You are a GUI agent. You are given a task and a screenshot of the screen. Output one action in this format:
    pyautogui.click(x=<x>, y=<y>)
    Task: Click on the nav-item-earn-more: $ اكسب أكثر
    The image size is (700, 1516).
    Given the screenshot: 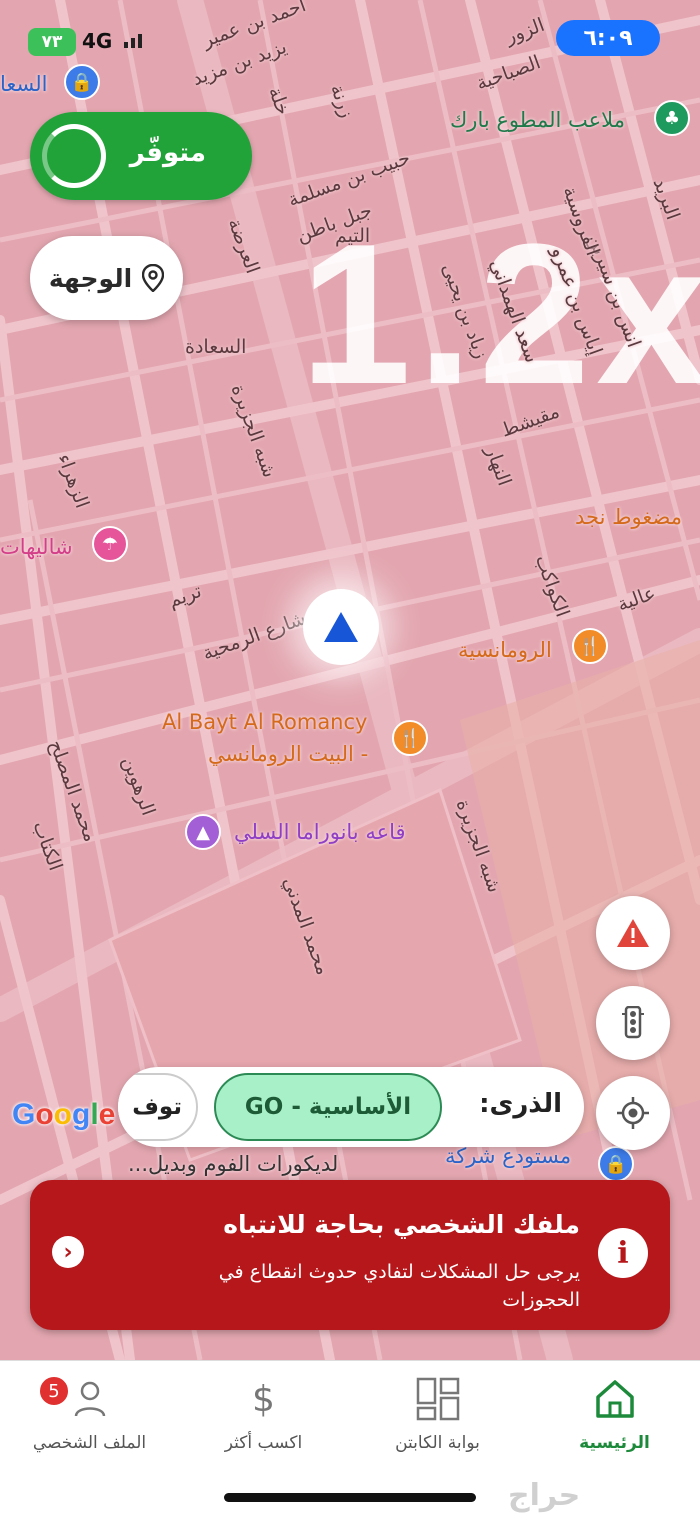 What is the action you would take?
    pyautogui.click(x=263, y=1420)
    